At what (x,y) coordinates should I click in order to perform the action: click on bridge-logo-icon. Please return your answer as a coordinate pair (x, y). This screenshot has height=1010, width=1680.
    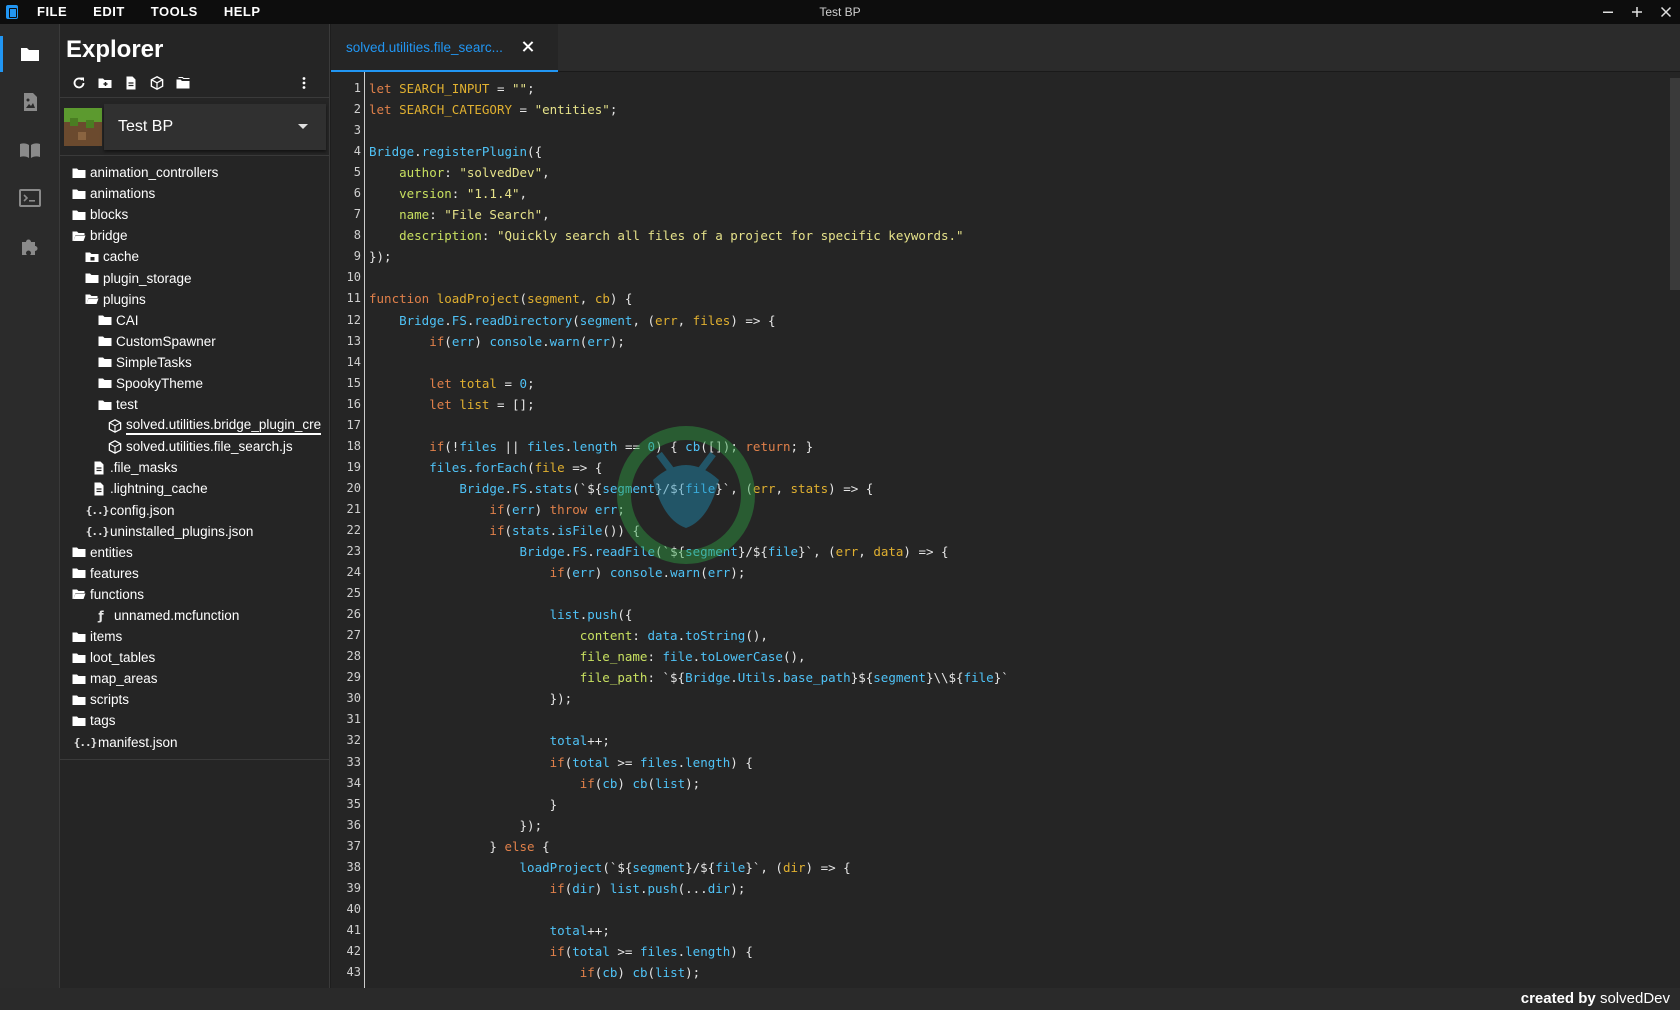
    Looking at the image, I should click on (12, 12).